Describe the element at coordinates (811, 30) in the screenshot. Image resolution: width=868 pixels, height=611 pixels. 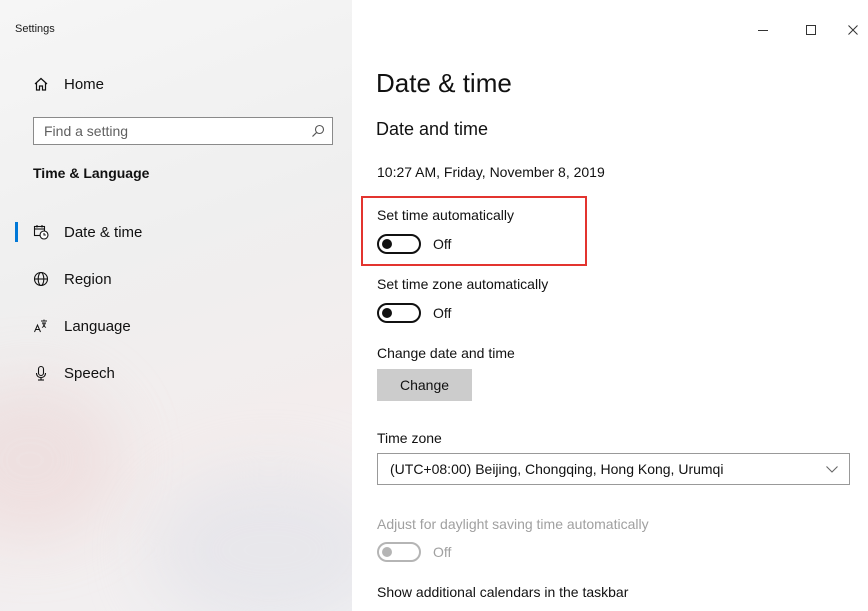
I see `maximize-icon` at that location.